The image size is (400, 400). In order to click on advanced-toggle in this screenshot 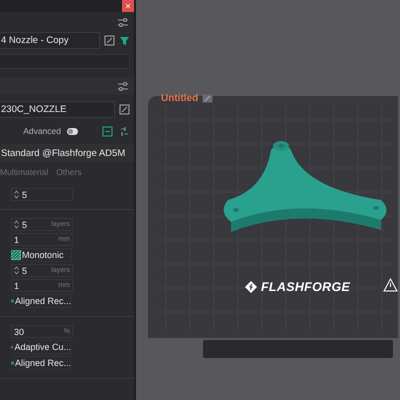, I will do `click(72, 131)`.